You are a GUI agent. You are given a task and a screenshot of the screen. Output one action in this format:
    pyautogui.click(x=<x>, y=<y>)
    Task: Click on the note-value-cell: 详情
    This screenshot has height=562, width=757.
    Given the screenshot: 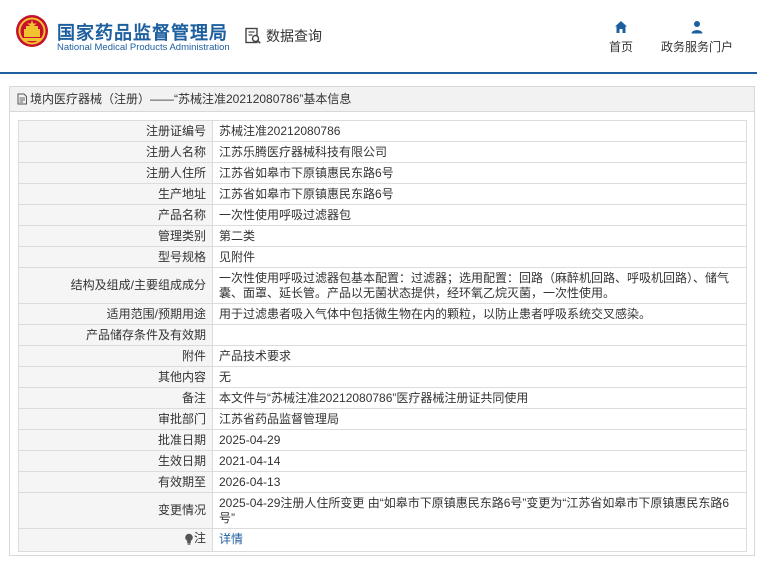 What is the action you would take?
    pyautogui.click(x=479, y=540)
    